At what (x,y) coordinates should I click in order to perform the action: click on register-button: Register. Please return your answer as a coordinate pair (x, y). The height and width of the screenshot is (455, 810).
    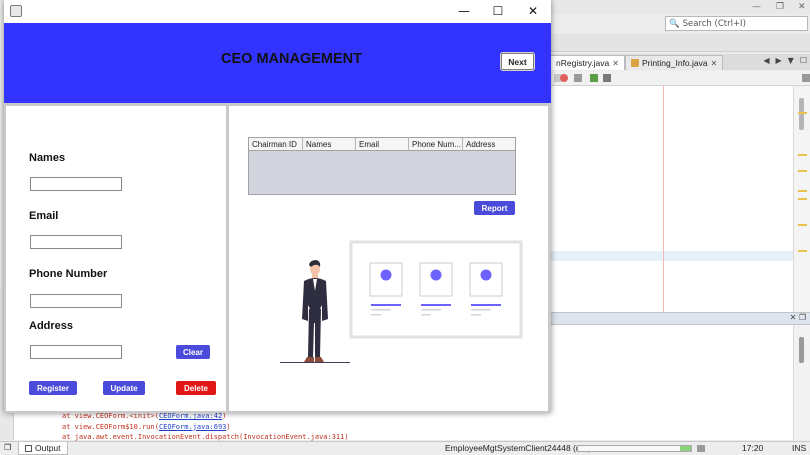
    Looking at the image, I should click on (53, 388).